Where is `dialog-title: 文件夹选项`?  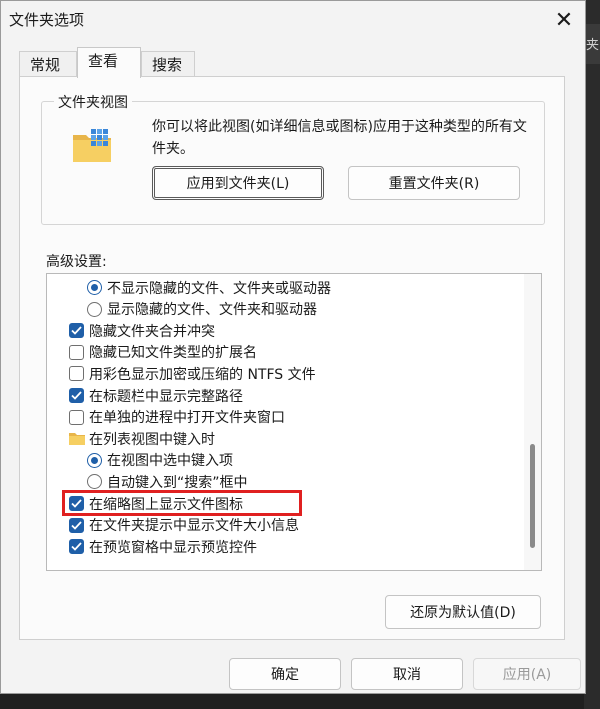 dialog-title: 文件夹选项 is located at coordinates (47, 20).